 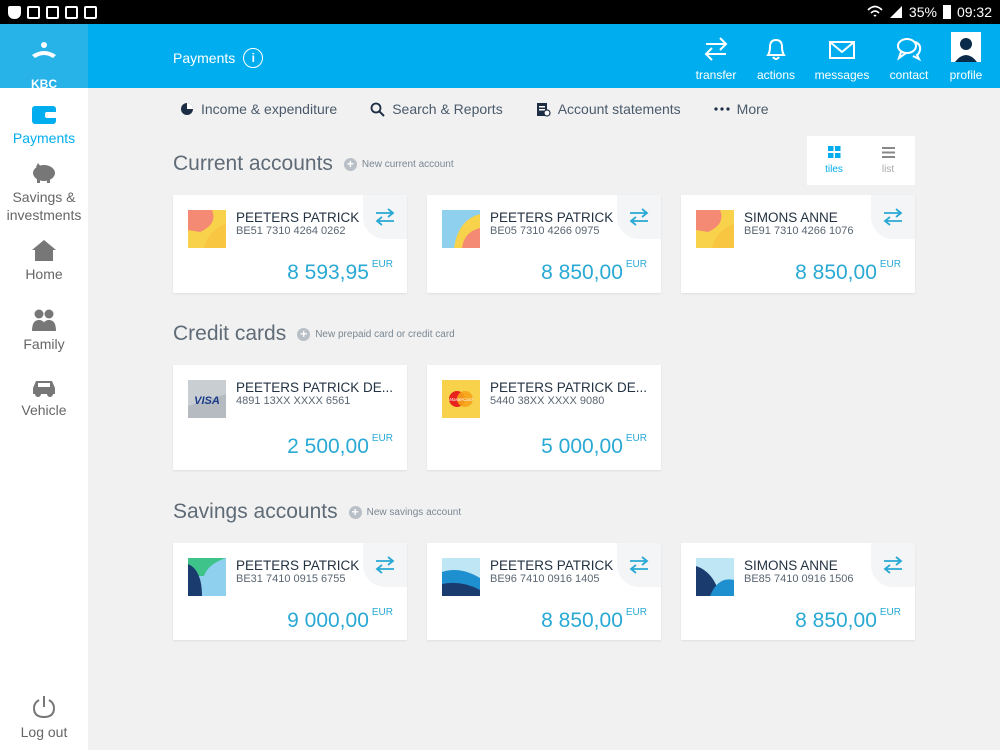 I want to click on subnav-search-reports: Search & Reports, so click(x=436, y=109).